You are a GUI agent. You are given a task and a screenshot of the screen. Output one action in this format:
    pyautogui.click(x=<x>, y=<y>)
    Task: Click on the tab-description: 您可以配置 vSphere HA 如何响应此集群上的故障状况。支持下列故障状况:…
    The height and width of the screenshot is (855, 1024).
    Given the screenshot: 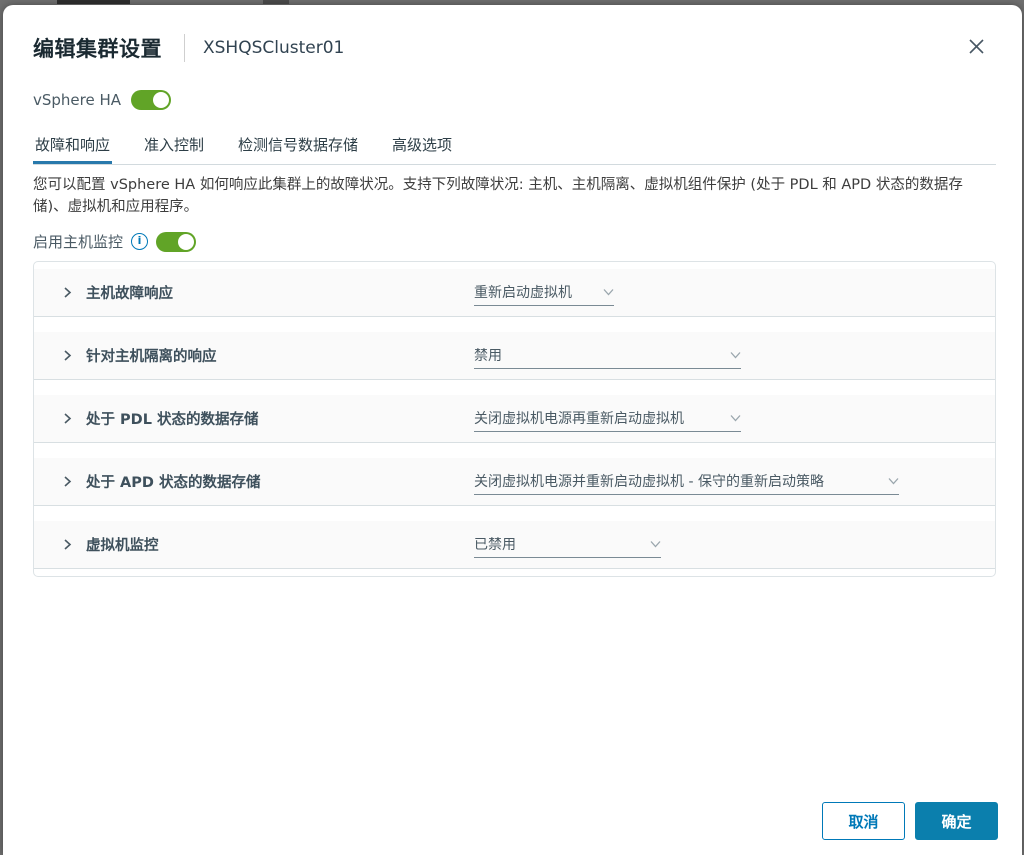 What is the action you would take?
    pyautogui.click(x=498, y=196)
    